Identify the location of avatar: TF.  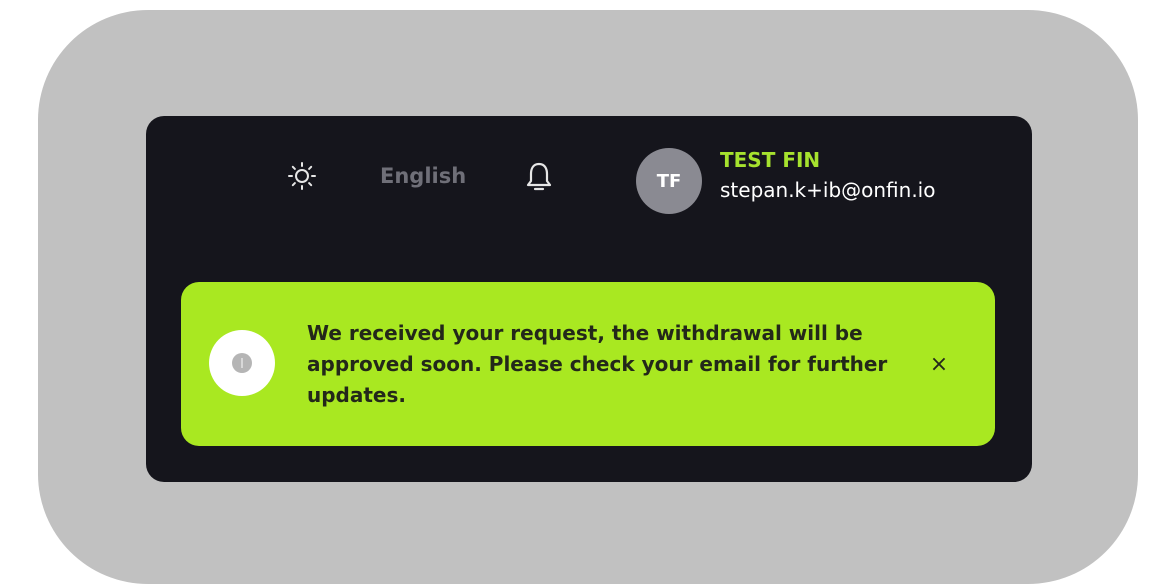
(669, 181).